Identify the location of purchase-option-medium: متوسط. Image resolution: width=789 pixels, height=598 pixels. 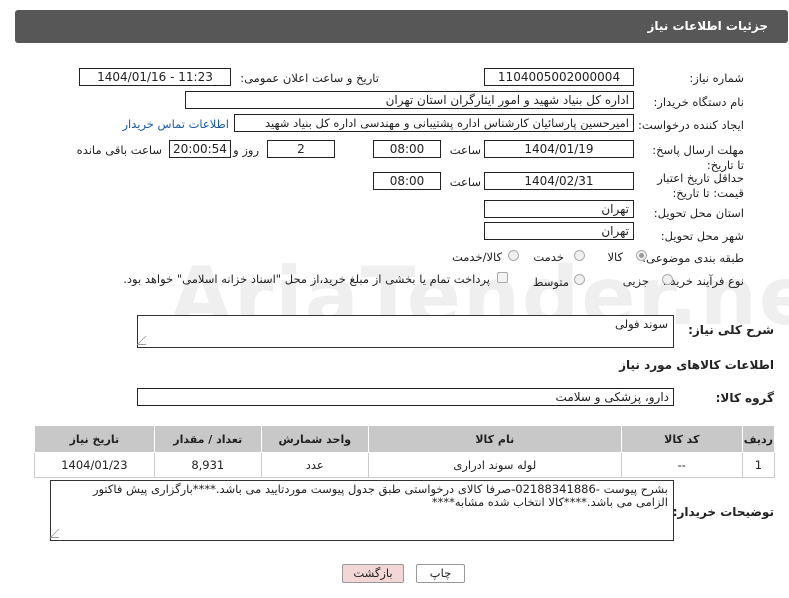
(550, 282).